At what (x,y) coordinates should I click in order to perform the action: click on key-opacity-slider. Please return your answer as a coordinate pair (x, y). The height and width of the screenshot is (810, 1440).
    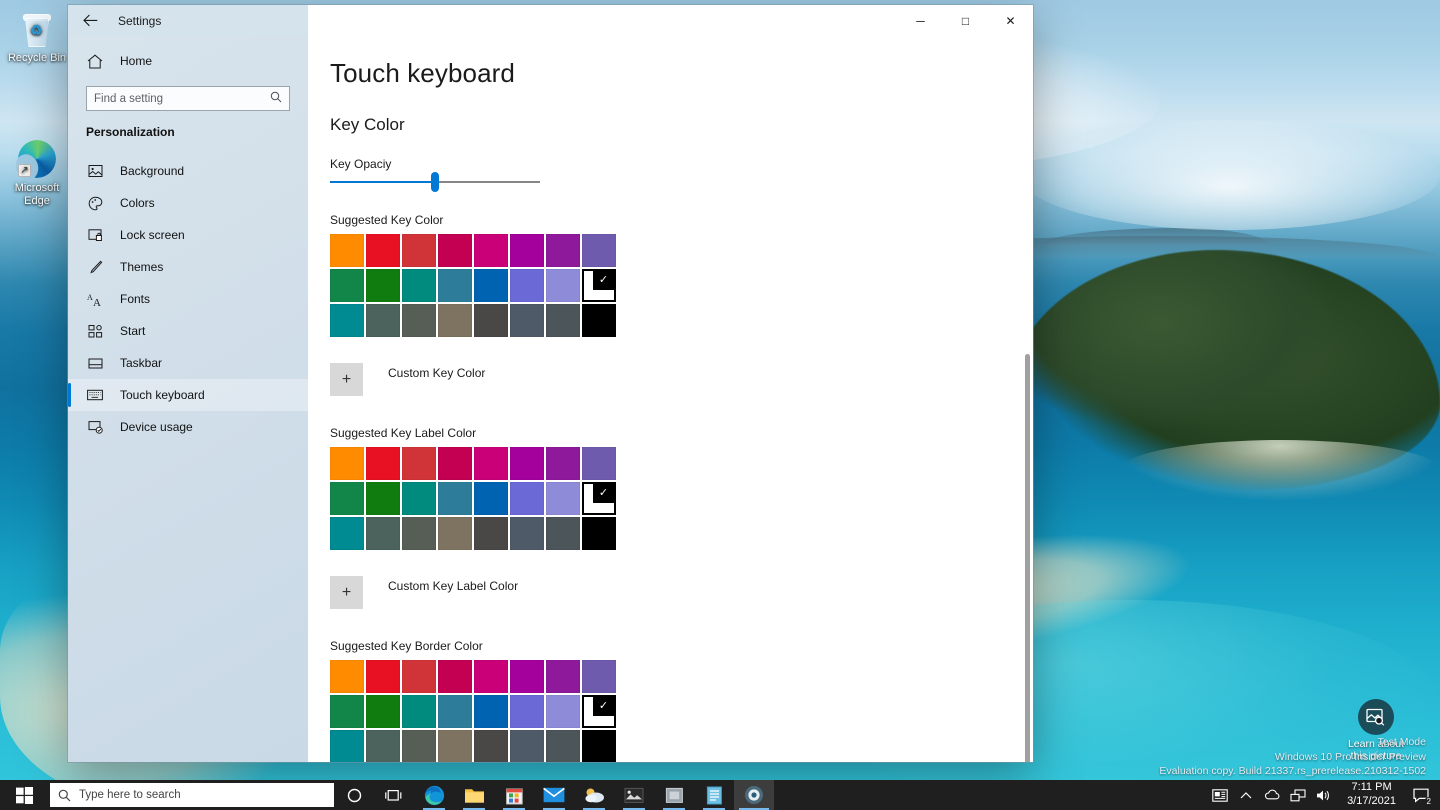
    Looking at the image, I should click on (435, 182).